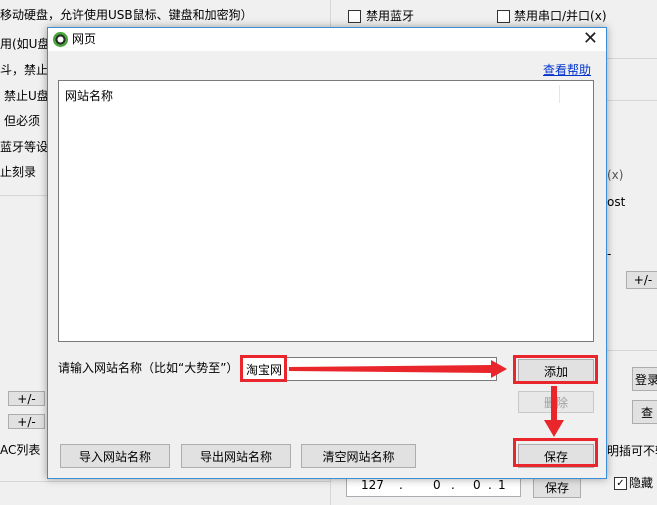  What do you see at coordinates (24, 147) in the screenshot?
I see `bg-row-text: 蓝牙等设` at bounding box center [24, 147].